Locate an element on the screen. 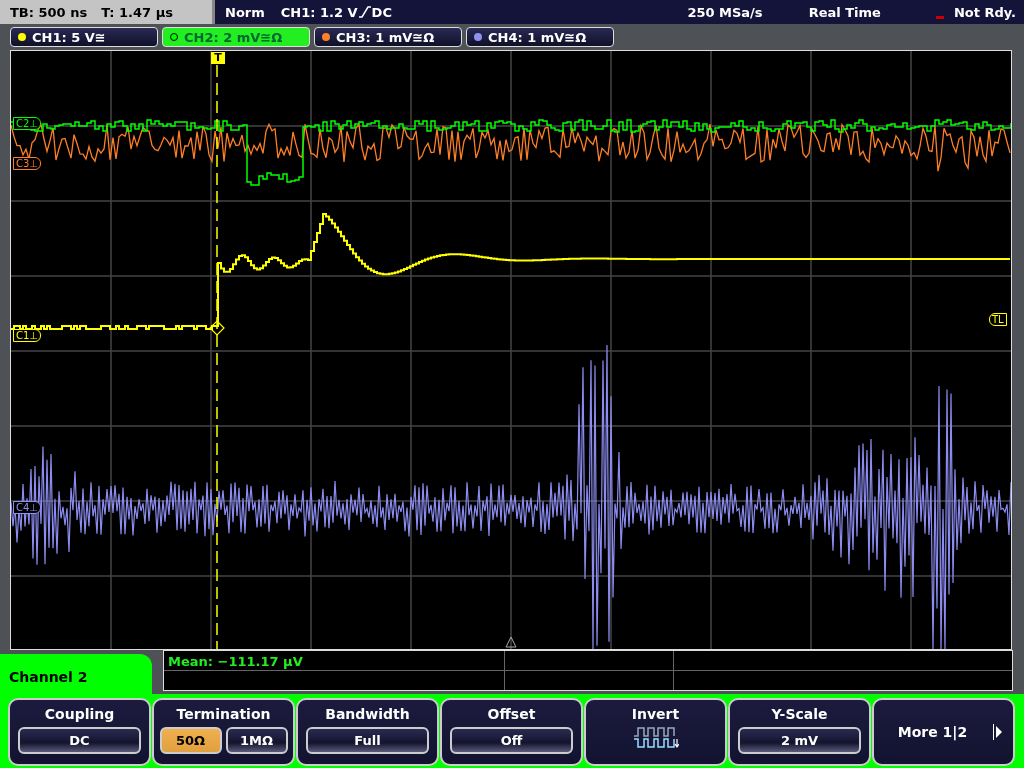 The height and width of the screenshot is (768, 1024). channel-label: CH3: 1 mV≅Ω is located at coordinates (385, 37).